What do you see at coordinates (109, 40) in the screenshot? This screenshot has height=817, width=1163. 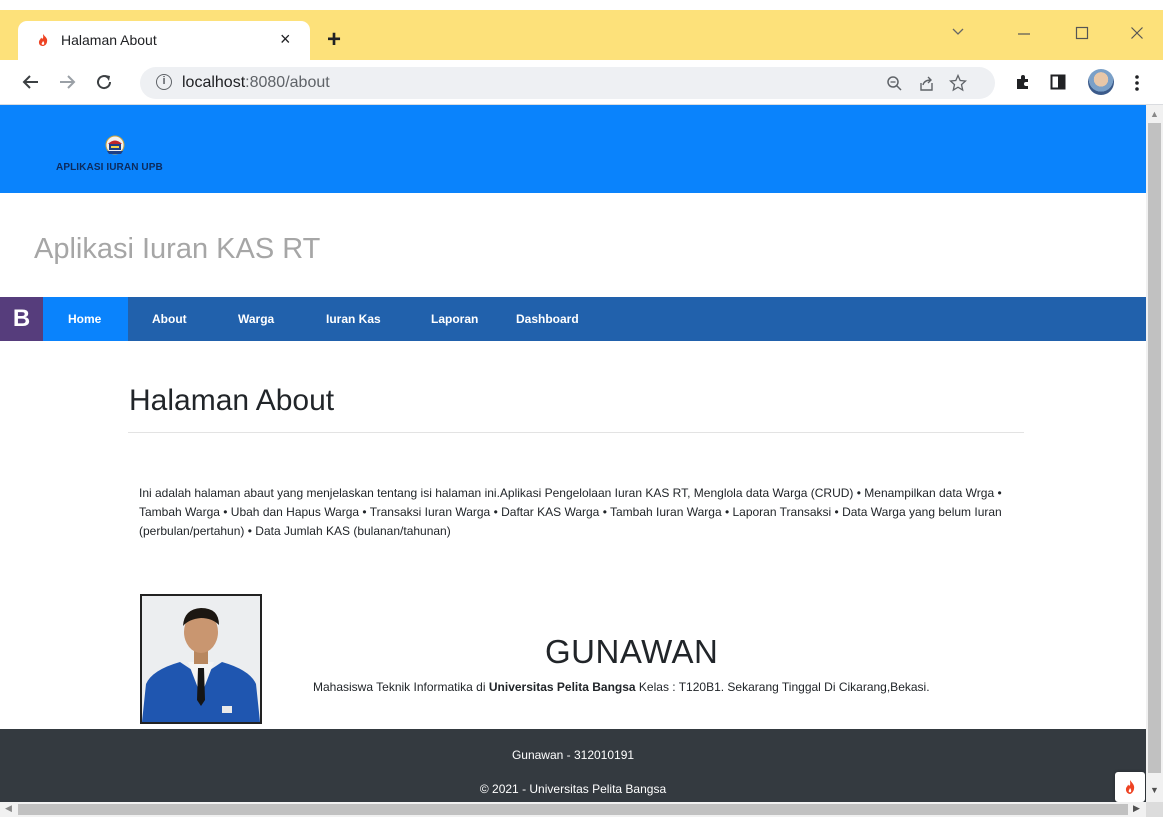 I see `tab-title: Halaman About` at bounding box center [109, 40].